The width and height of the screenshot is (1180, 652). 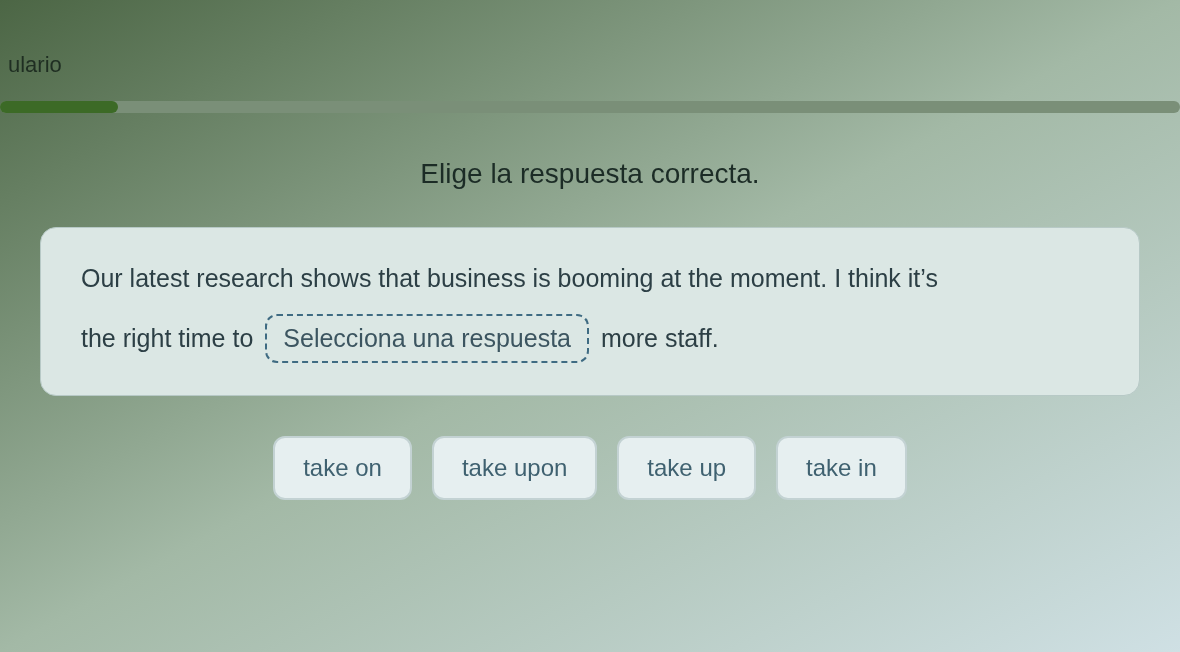 I want to click on sentence-text: the right time to, so click(x=167, y=338).